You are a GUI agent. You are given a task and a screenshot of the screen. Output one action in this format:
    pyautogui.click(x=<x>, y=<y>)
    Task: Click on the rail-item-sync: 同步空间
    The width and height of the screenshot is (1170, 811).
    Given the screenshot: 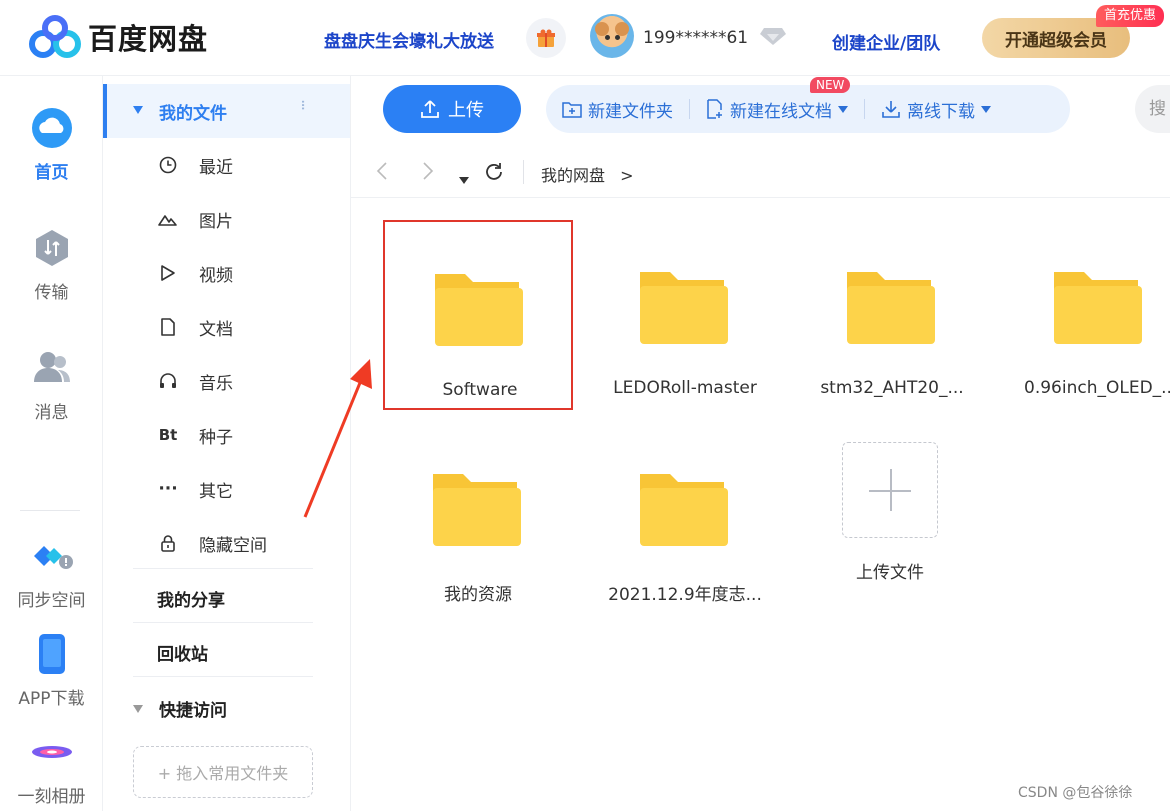 What is the action you would take?
    pyautogui.click(x=51, y=572)
    